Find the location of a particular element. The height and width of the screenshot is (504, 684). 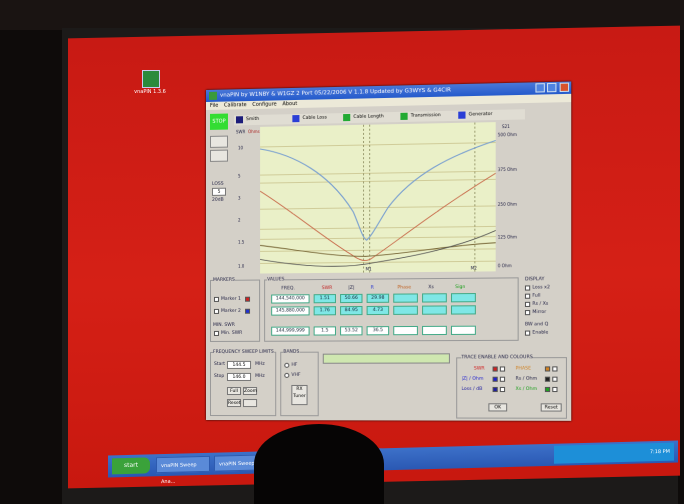

display-option-2-checkbox is located at coordinates (527, 304).